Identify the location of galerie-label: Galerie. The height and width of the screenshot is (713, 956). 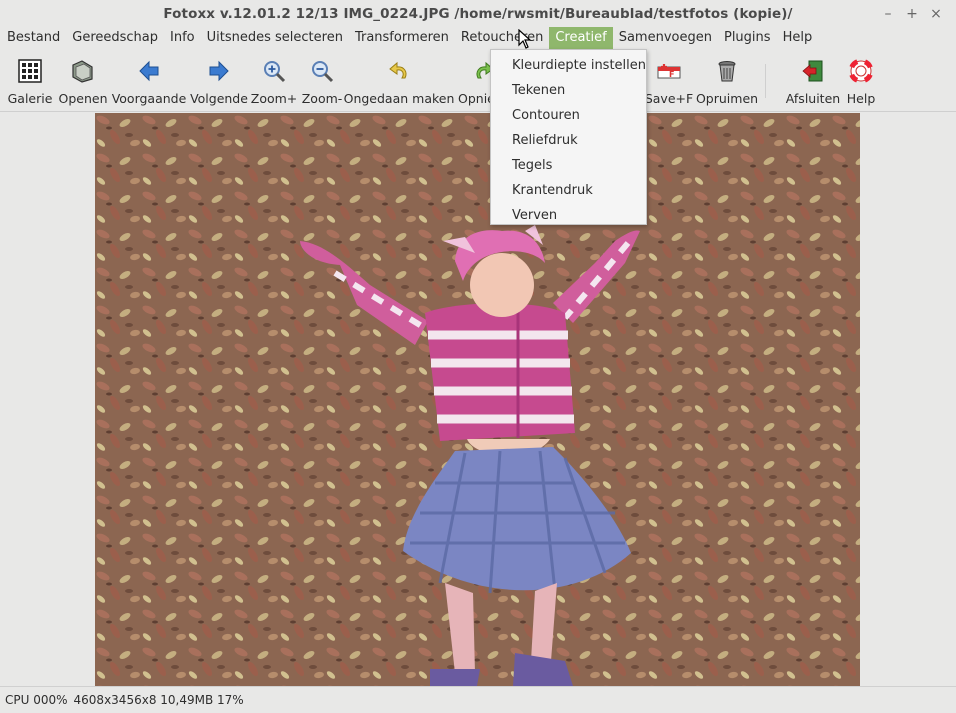
(30, 98).